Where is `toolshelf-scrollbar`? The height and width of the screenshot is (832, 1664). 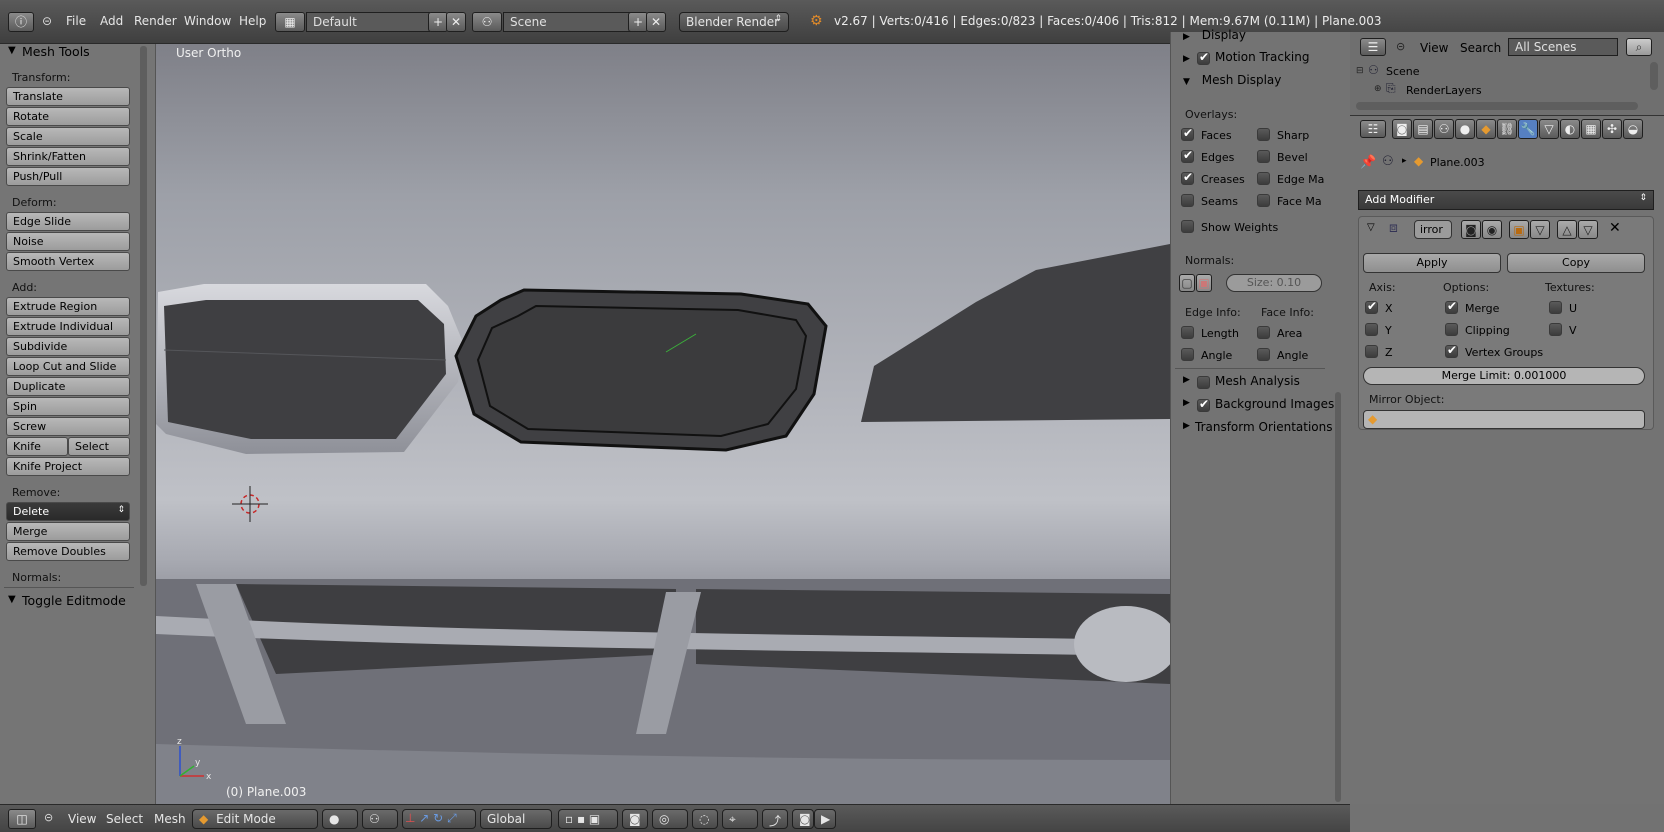 toolshelf-scrollbar is located at coordinates (143, 316).